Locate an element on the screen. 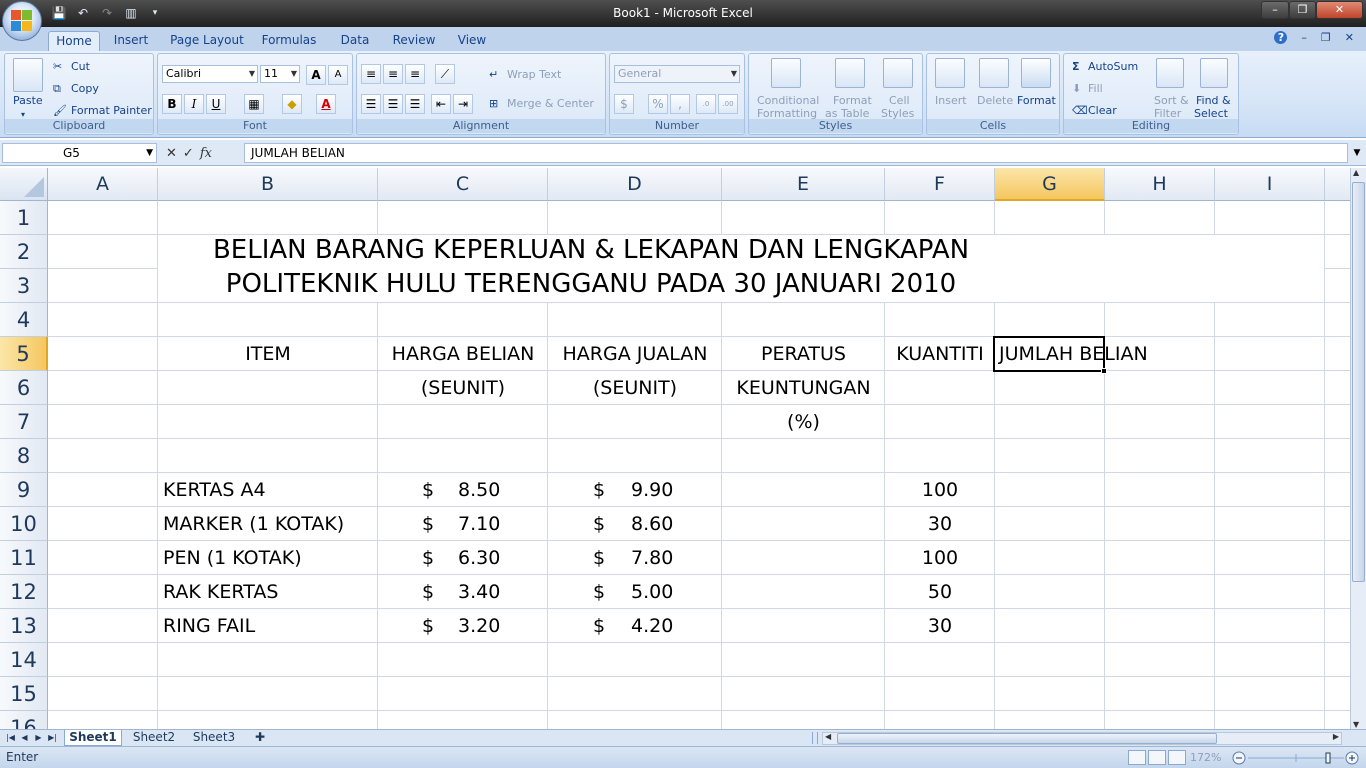 This screenshot has width=1366, height=768. fill-handle is located at coordinates (1104, 371).